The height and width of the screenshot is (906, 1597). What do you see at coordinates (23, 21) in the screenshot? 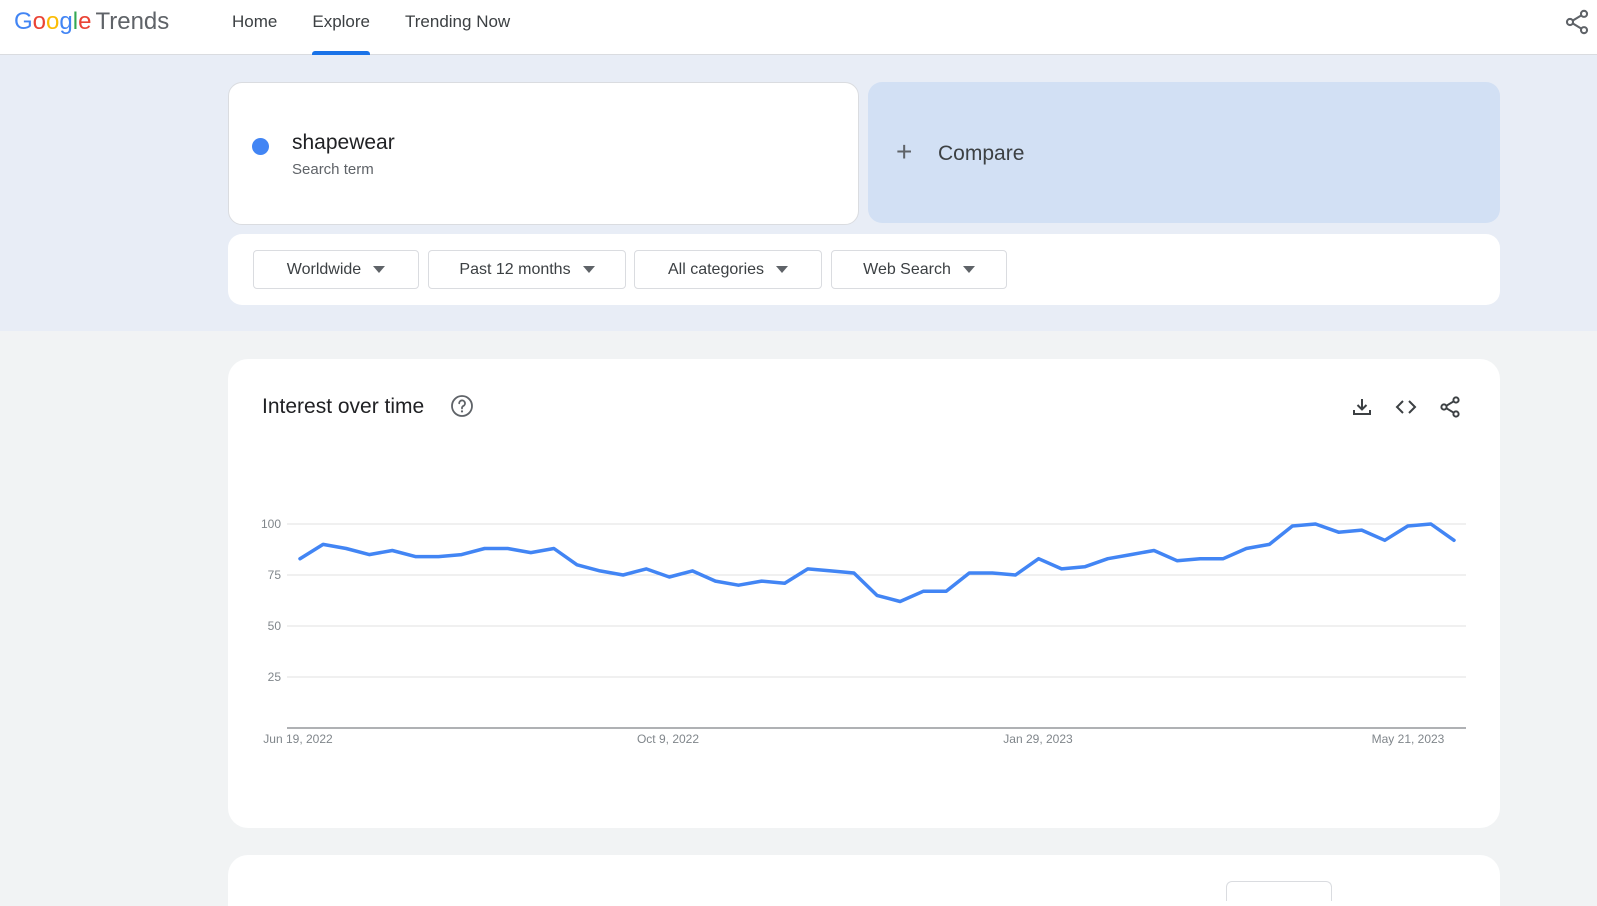
I see `logo-letter: G` at bounding box center [23, 21].